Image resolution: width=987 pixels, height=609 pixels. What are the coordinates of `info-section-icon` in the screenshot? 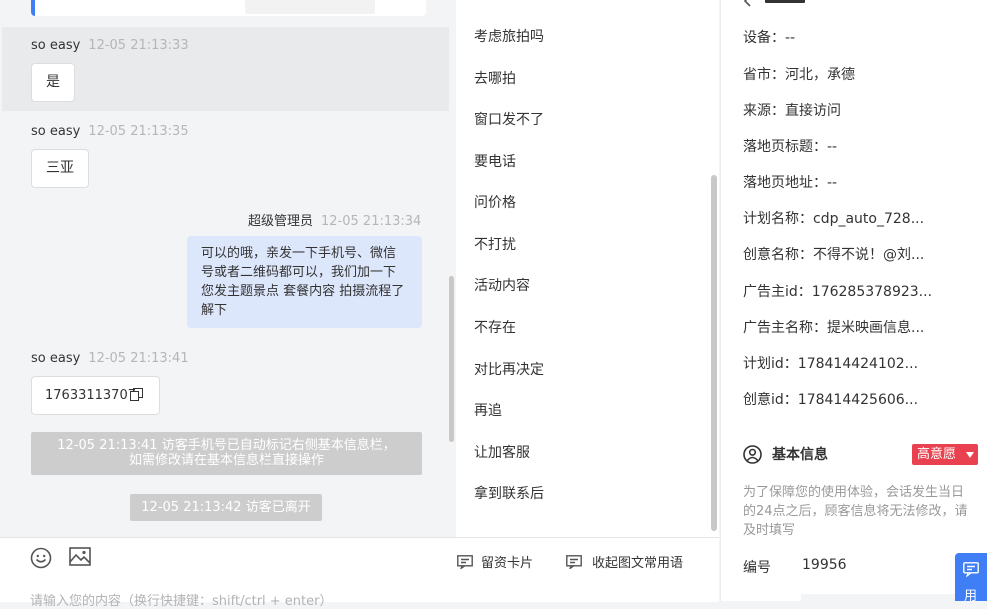 It's located at (747, 3).